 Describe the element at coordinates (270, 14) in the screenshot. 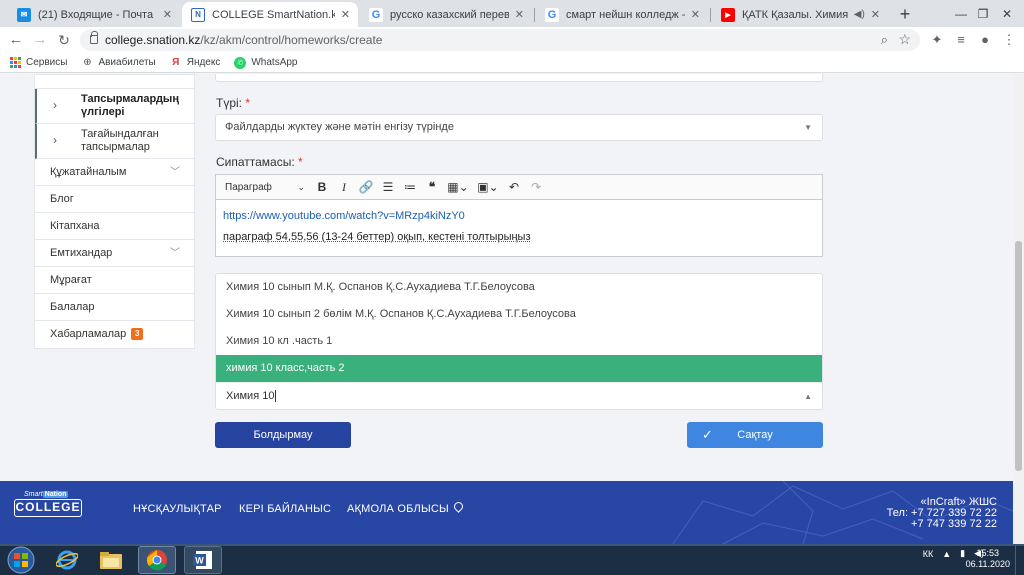

I see `browser-tab-active: N COLLEGE SmartNation.kz - ТжКТ ✕` at that location.